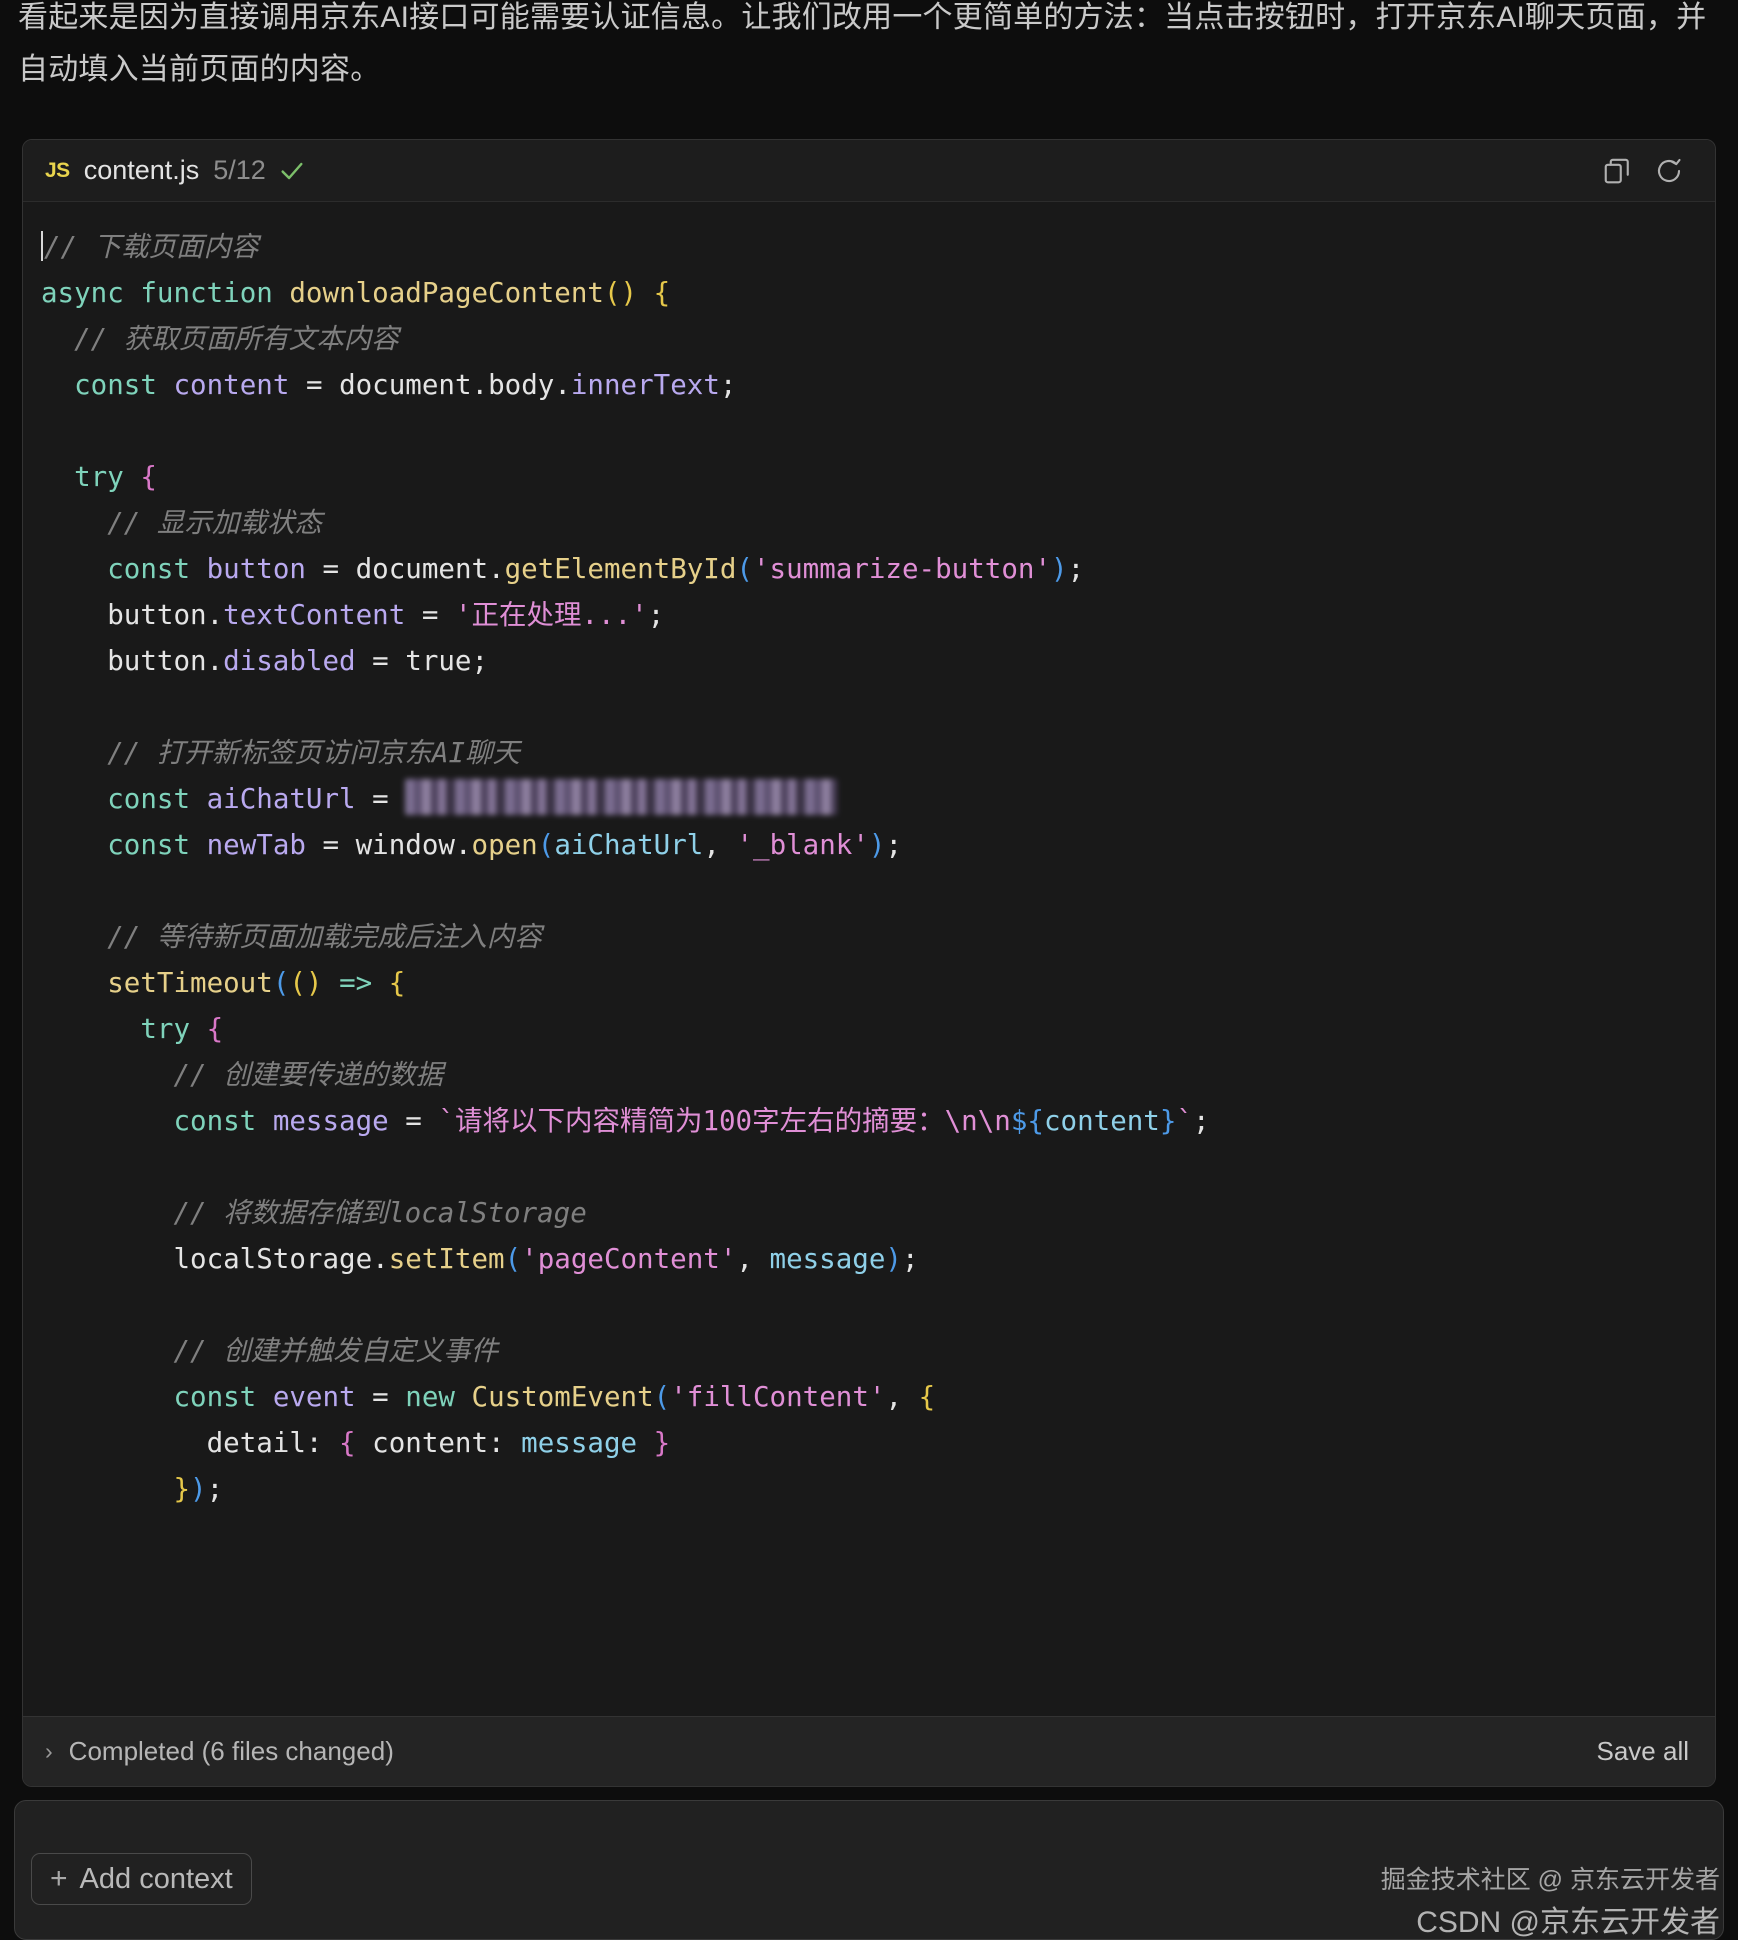 The width and height of the screenshot is (1738, 1940). What do you see at coordinates (314, 753) in the screenshot?
I see `code-token: // 打开新标签页访问京东AI聊天` at bounding box center [314, 753].